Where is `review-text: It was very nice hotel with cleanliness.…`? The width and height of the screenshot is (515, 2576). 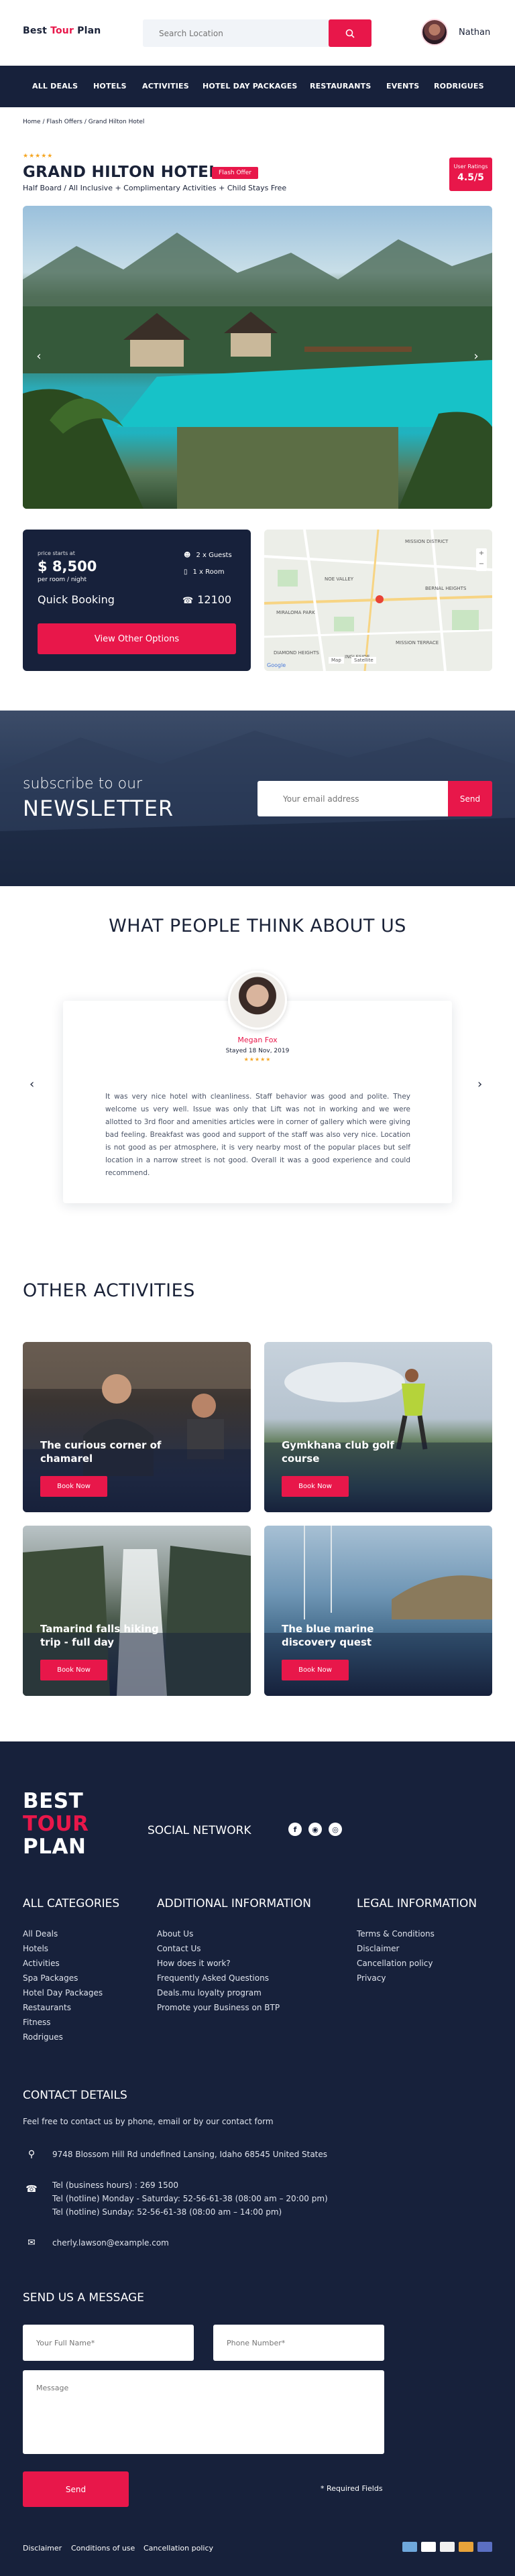
review-text: It was very nice hotel with cleanliness.… is located at coordinates (257, 1135).